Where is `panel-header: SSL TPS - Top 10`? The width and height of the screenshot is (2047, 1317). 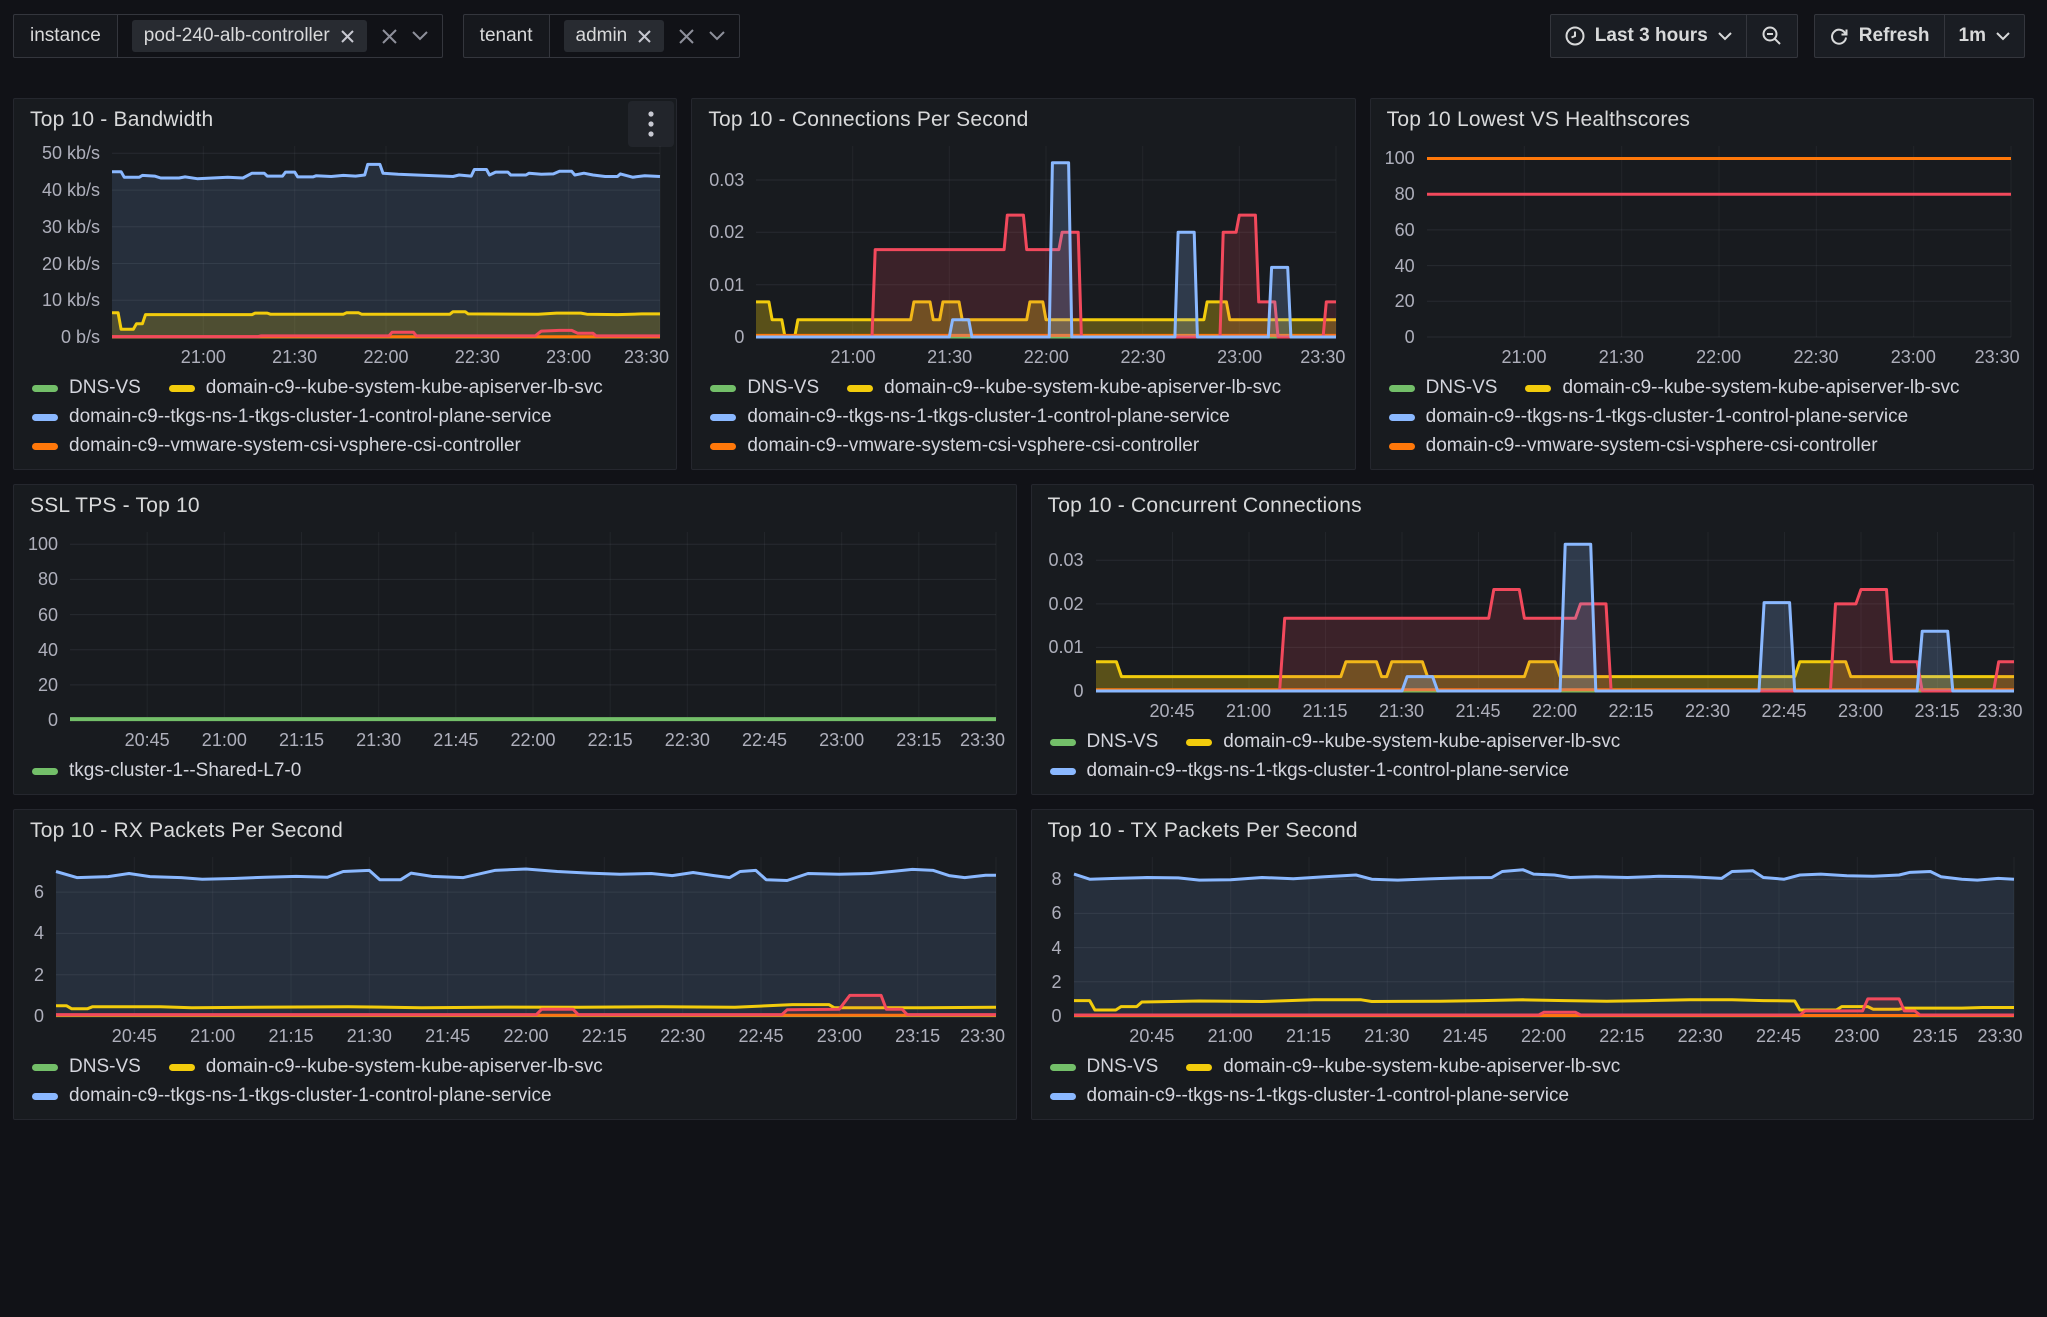 panel-header: SSL TPS - Top 10 is located at coordinates (515, 502).